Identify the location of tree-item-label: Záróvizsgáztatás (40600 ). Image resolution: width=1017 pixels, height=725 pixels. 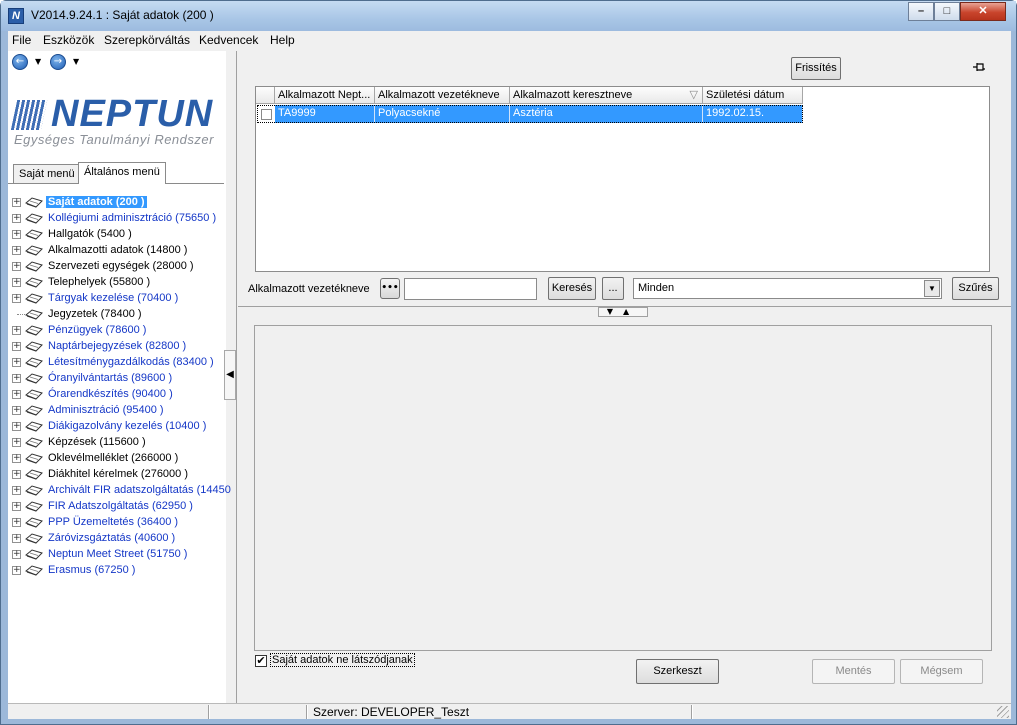
(111, 538).